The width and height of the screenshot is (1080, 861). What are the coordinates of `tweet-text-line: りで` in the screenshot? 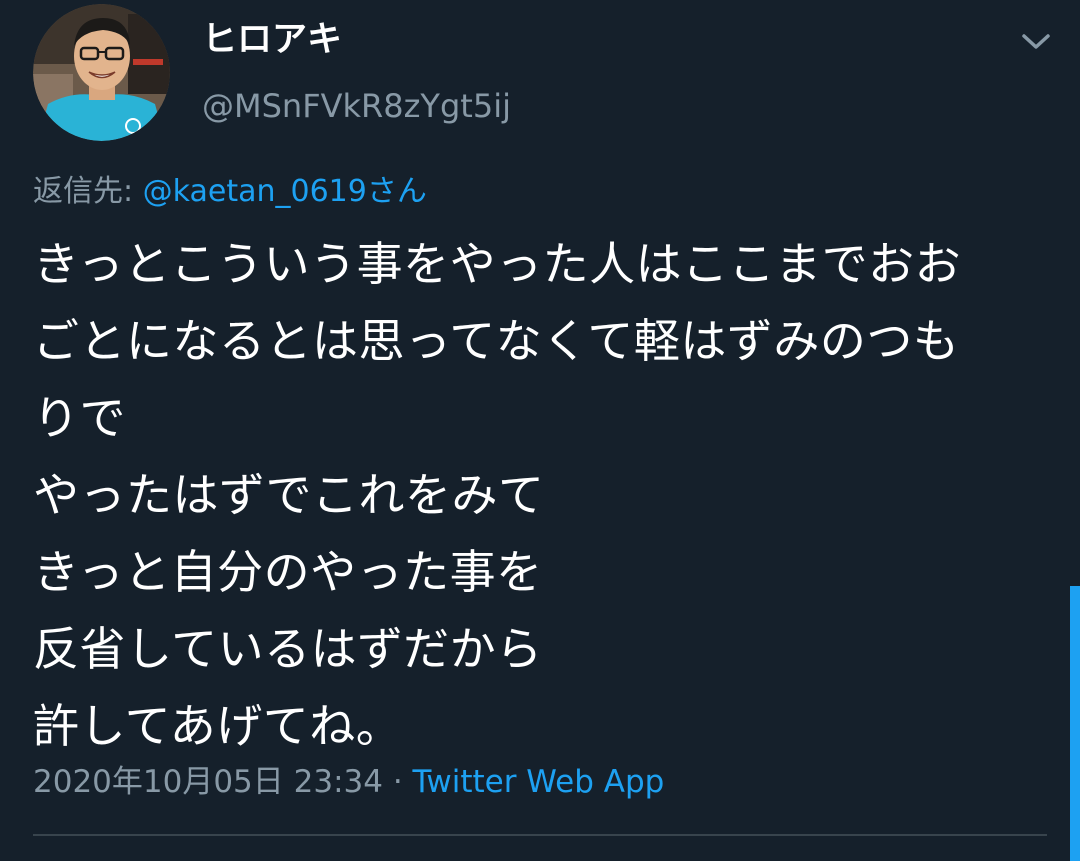 It's located at (79, 418).